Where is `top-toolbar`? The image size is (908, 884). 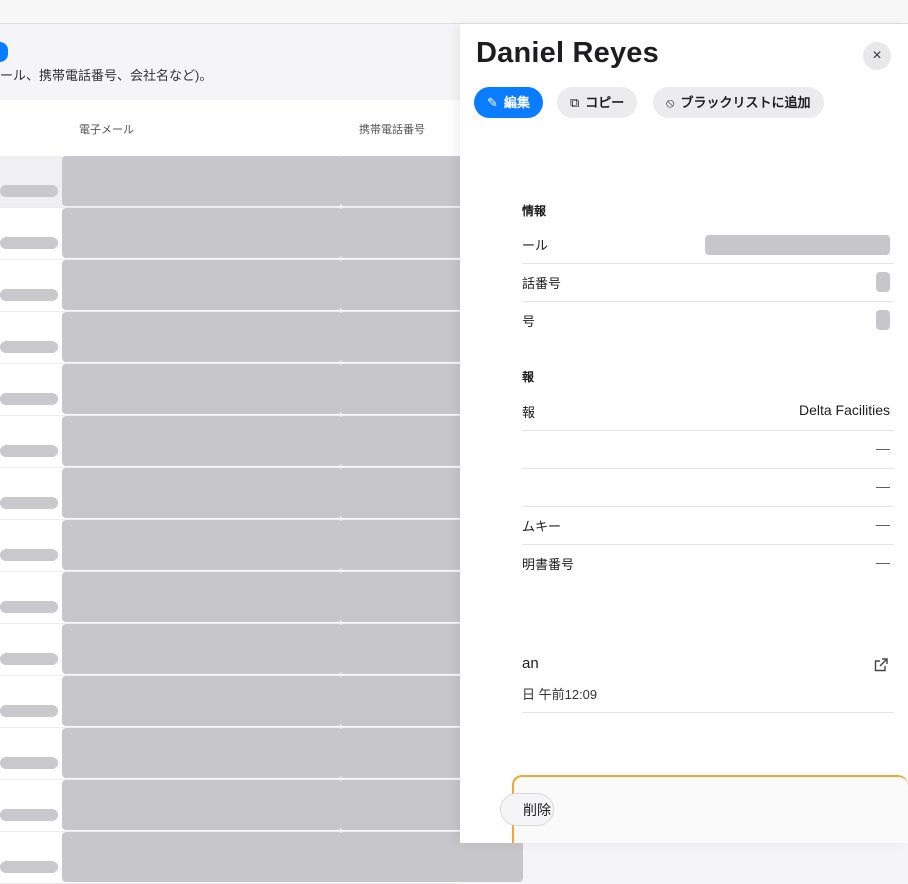 top-toolbar is located at coordinates (454, 12).